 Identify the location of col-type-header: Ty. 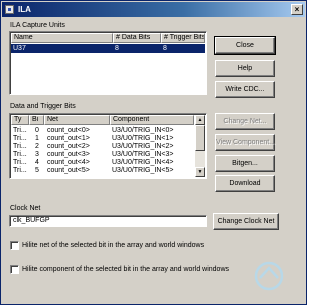
(20, 120).